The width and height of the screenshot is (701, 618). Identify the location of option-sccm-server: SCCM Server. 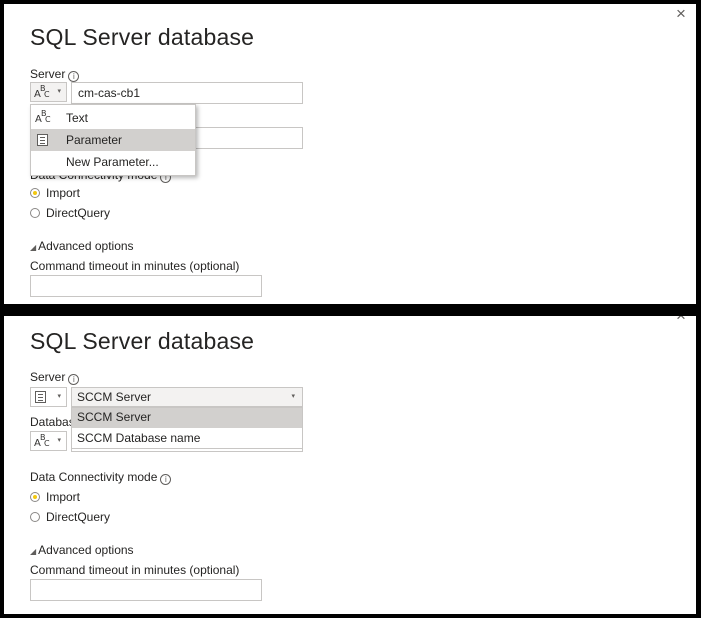
(187, 418).